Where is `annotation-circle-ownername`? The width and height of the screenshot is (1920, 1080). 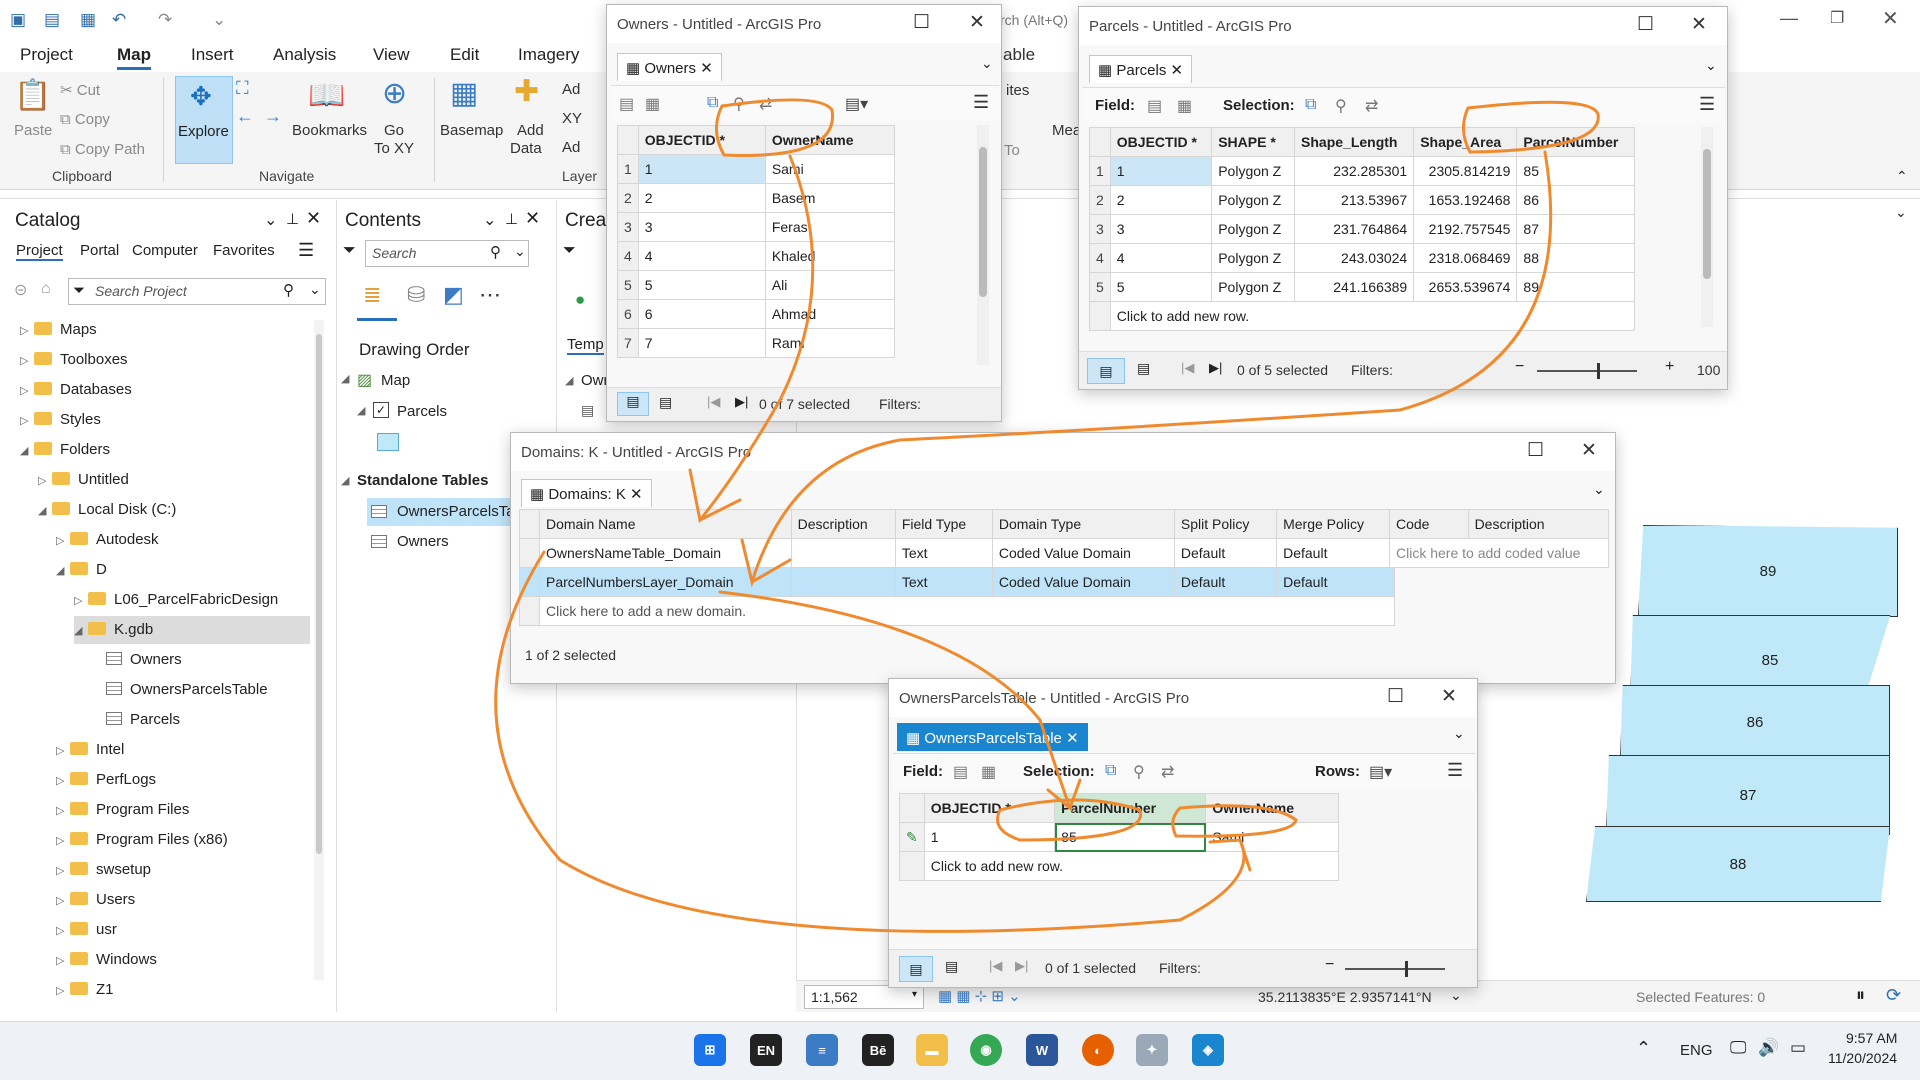
annotation-circle-ownername is located at coordinates (774, 127).